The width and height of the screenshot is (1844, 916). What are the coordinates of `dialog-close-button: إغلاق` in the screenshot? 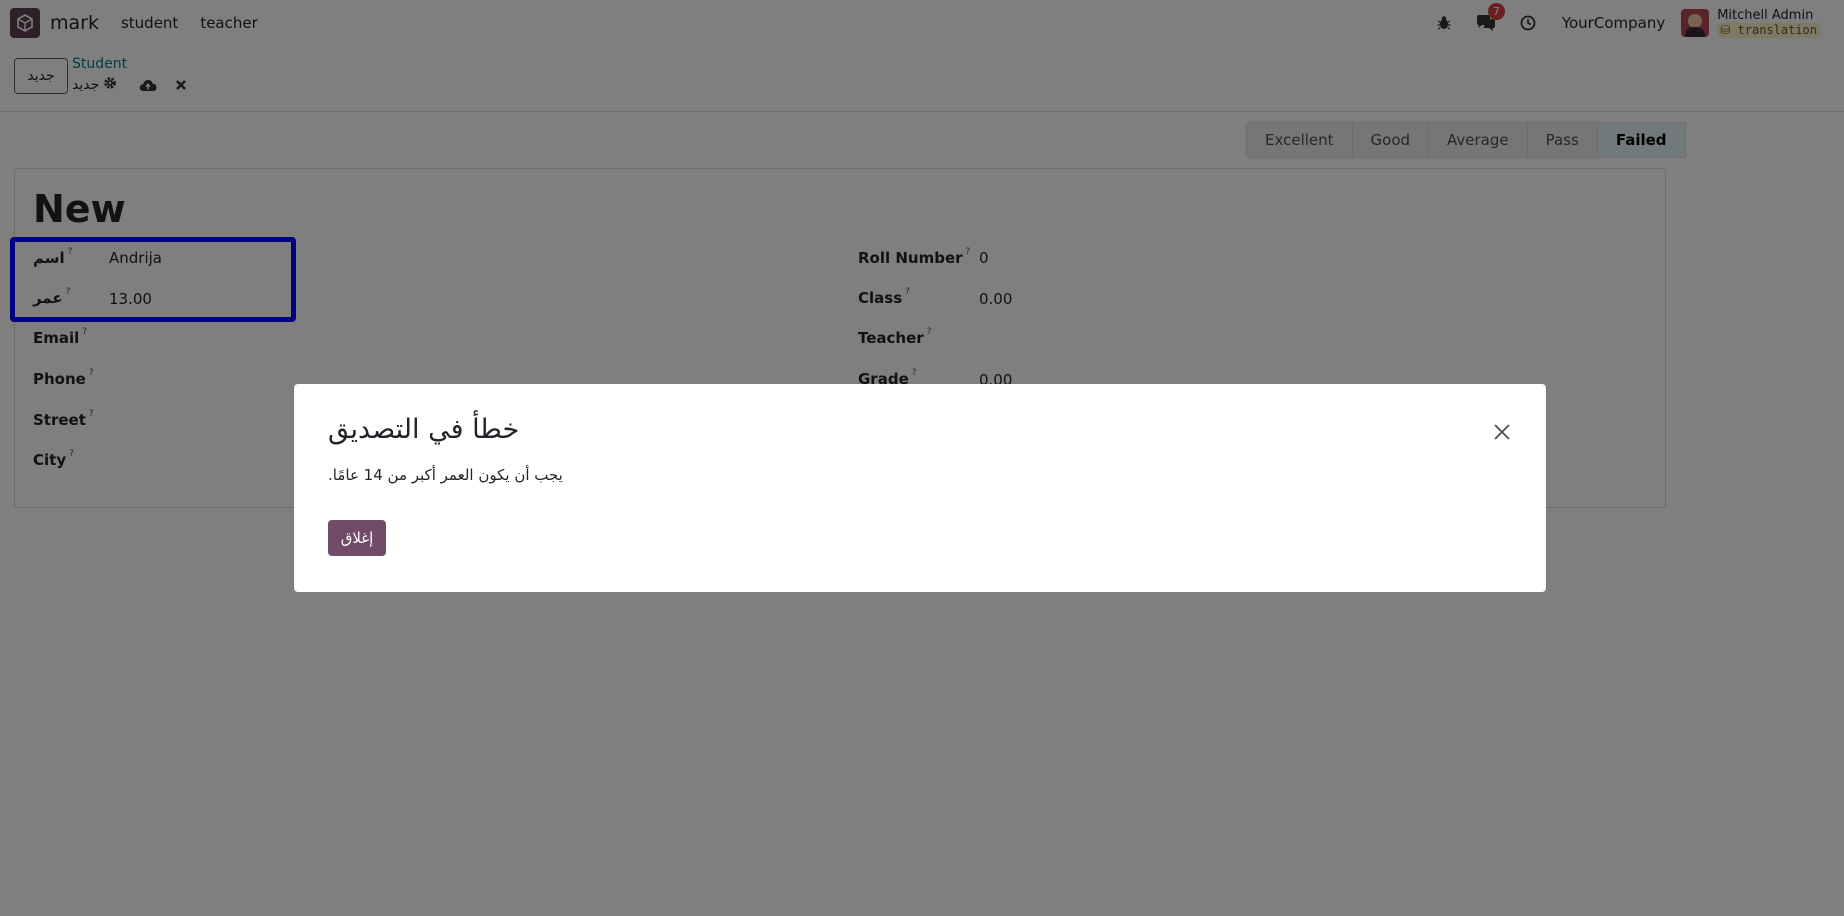 It's located at (357, 538).